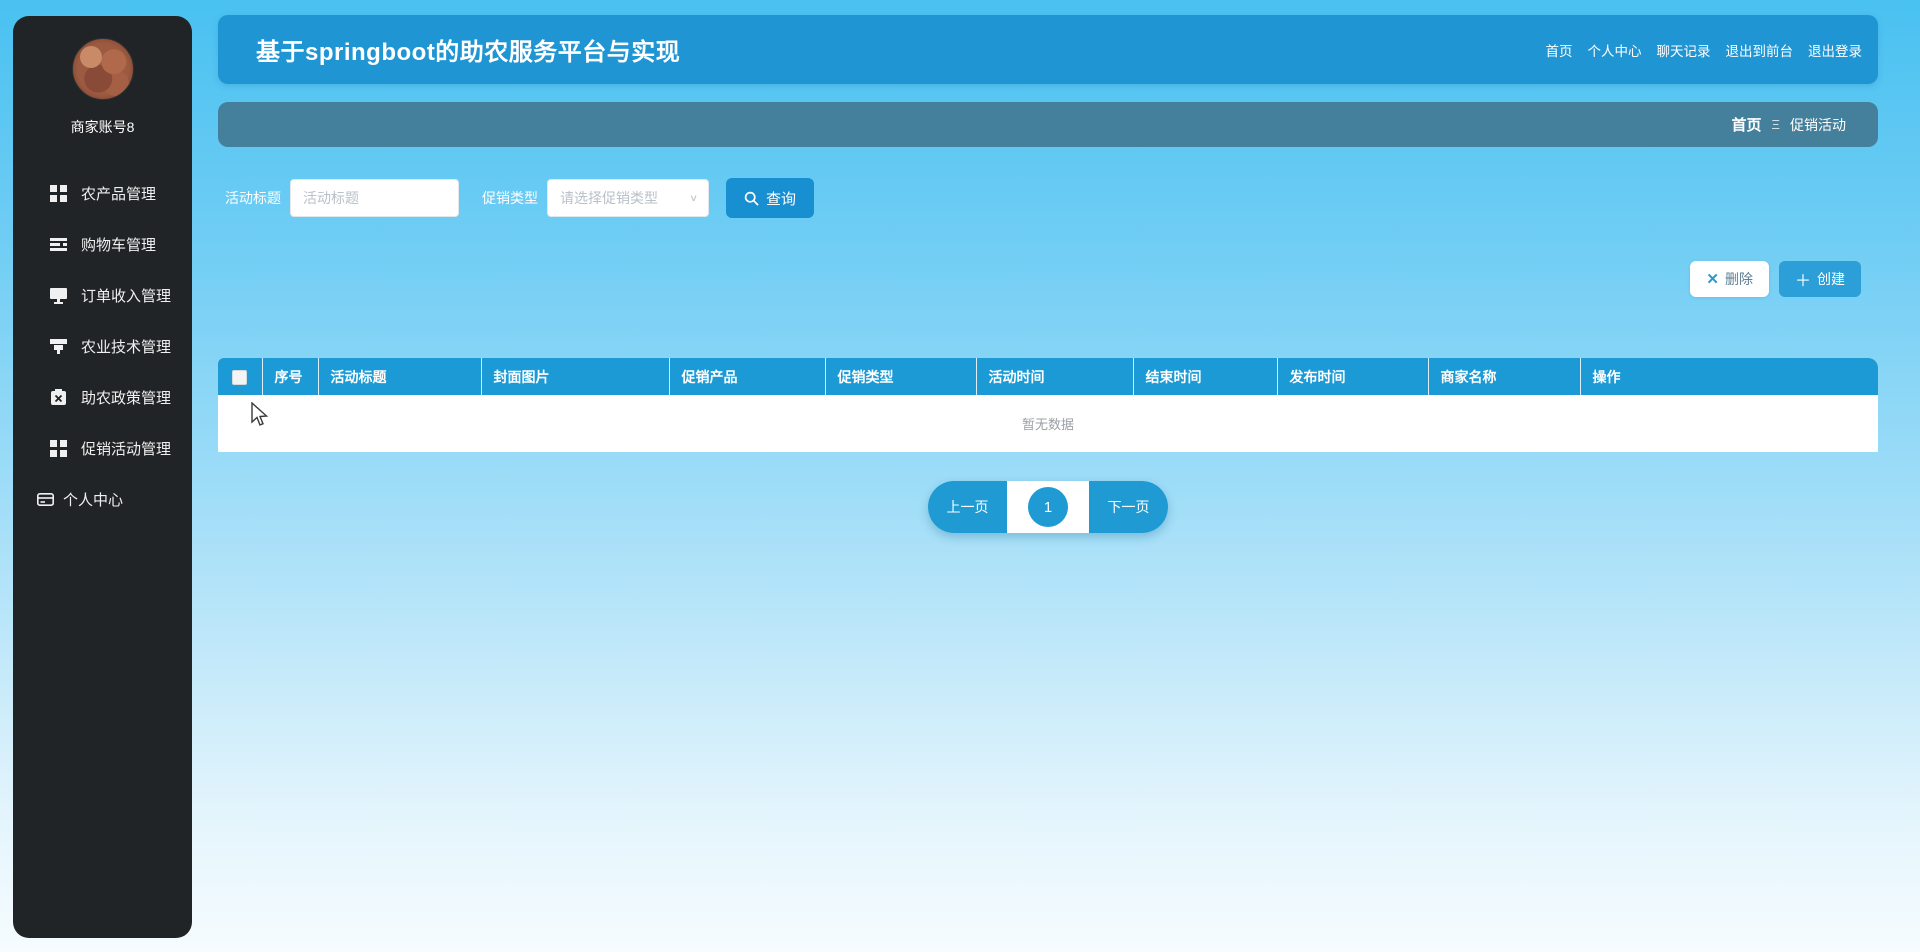 The image size is (1920, 952). Describe the element at coordinates (58, 346) in the screenshot. I see `funnel-icon` at that location.